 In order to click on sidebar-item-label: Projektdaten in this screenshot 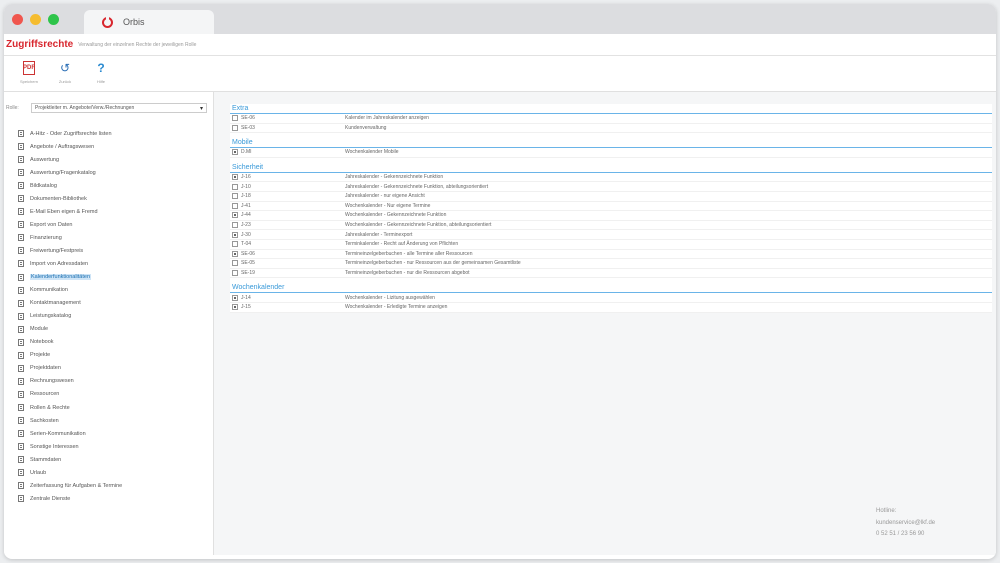, I will do `click(45, 368)`.